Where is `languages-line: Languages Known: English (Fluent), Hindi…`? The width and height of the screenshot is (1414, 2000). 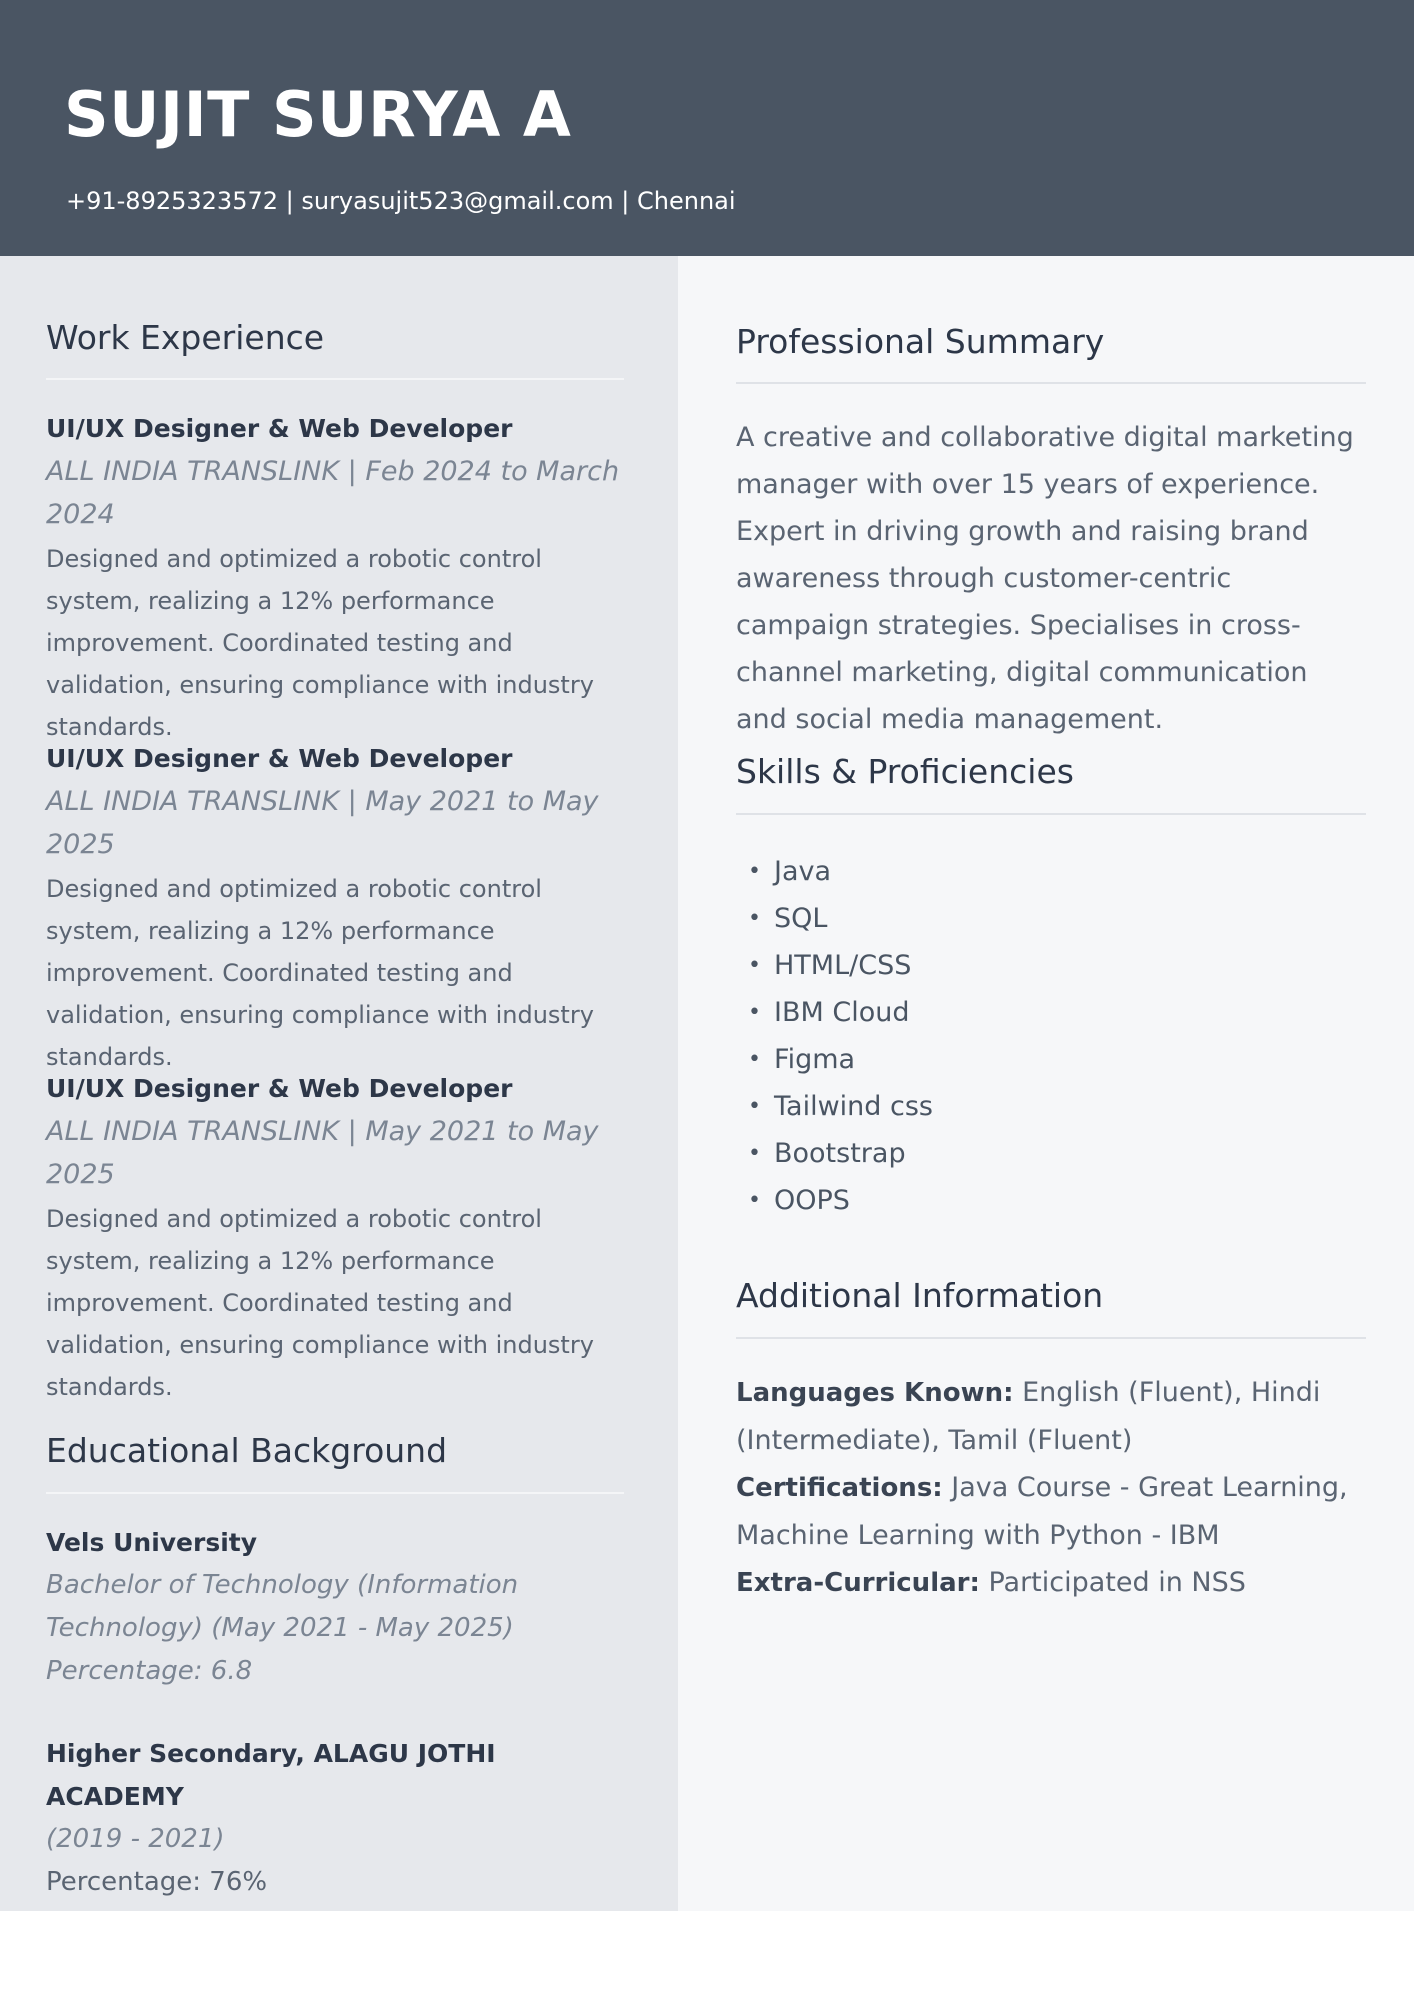
languages-line: Languages Known: English (Fluent), Hindi… is located at coordinates (1056, 1416).